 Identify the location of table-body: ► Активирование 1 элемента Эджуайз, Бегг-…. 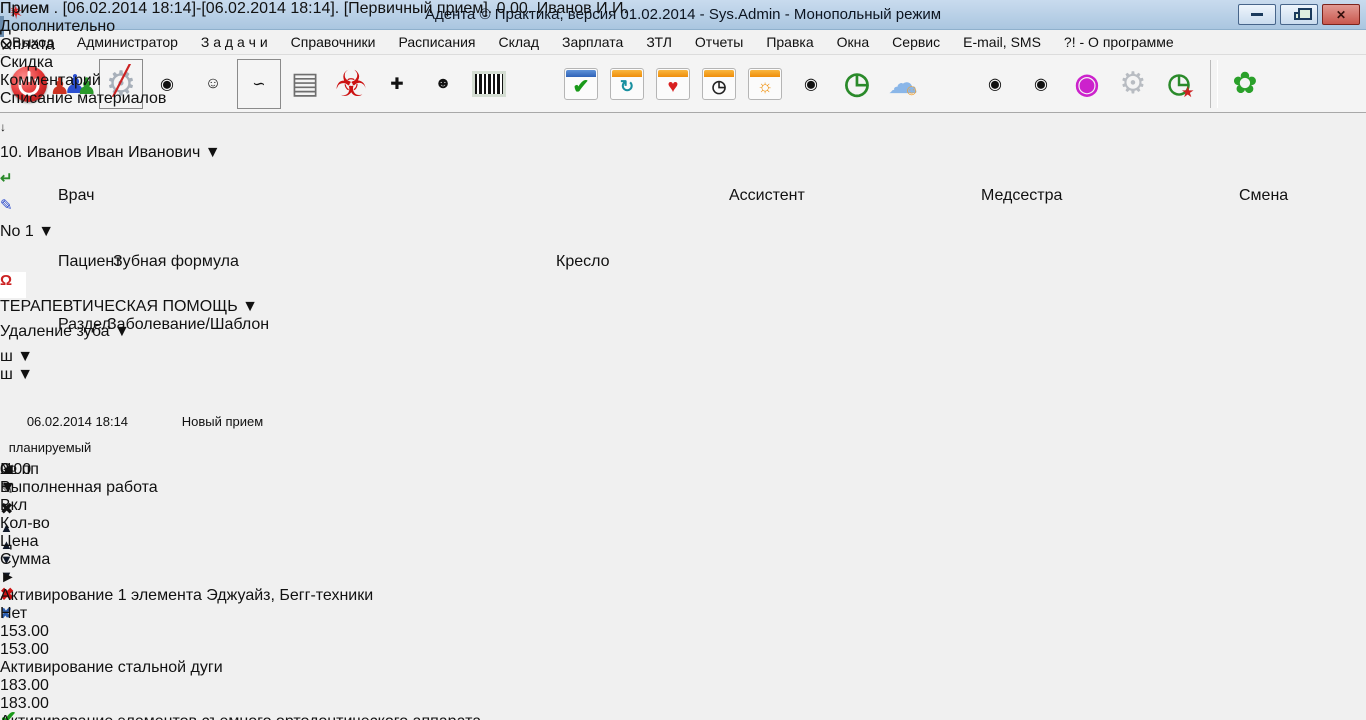
(297, 644).